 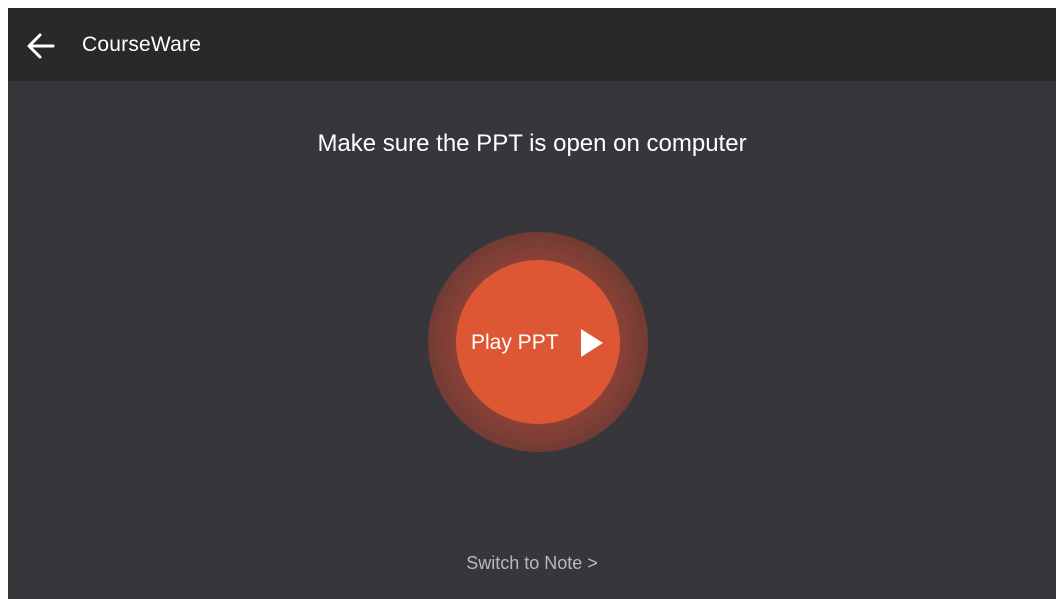 What do you see at coordinates (515, 342) in the screenshot?
I see `play-ppt-label: Play PPT` at bounding box center [515, 342].